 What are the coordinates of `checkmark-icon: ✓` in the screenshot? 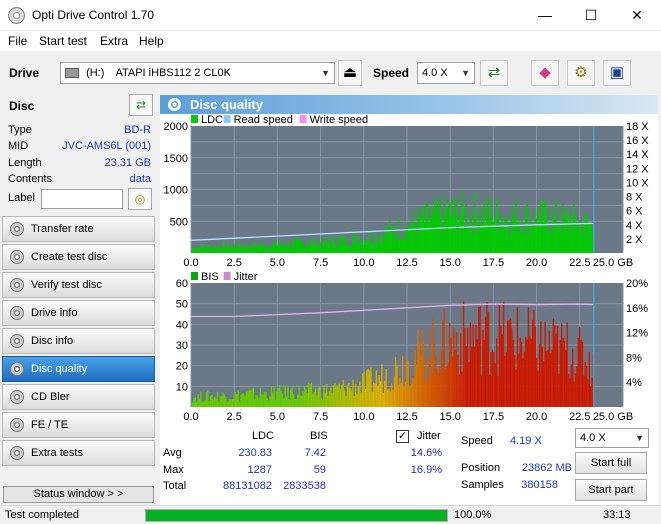 It's located at (402, 436).